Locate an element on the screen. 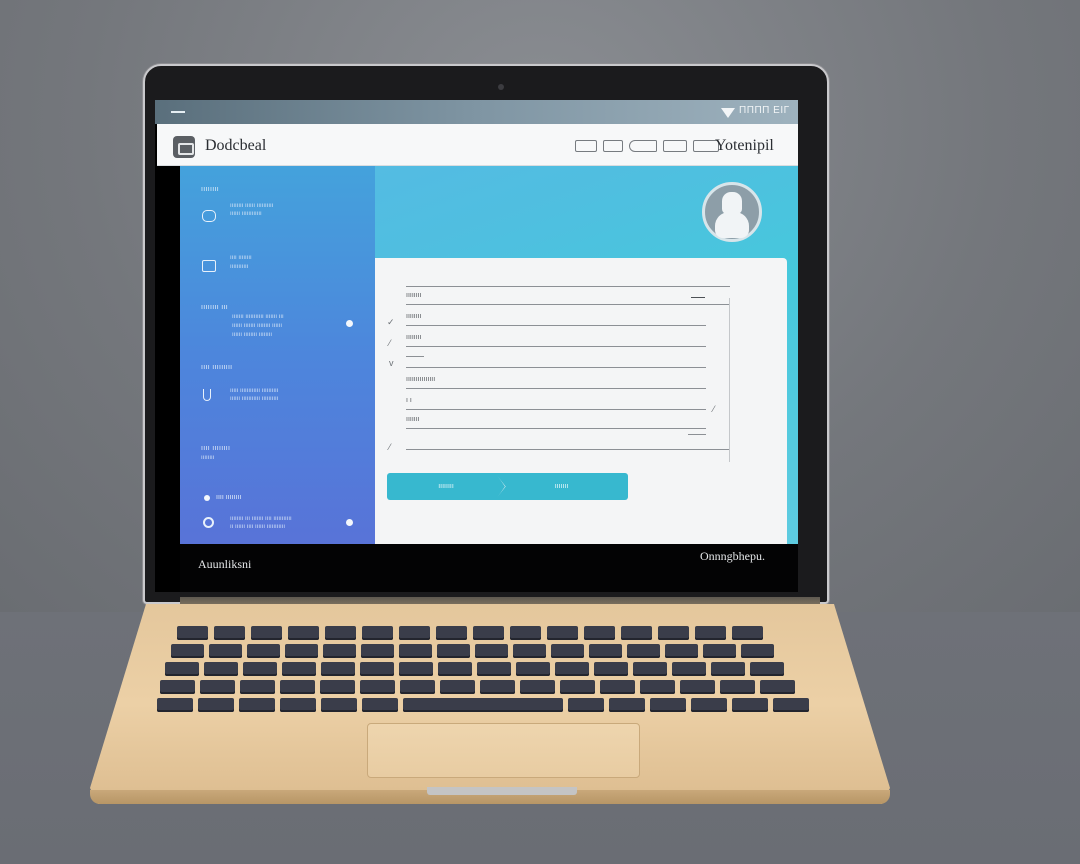  sidebar-item-text: ııııı ıııııııııııı ıııııııııı is located at coordinates (254, 391).